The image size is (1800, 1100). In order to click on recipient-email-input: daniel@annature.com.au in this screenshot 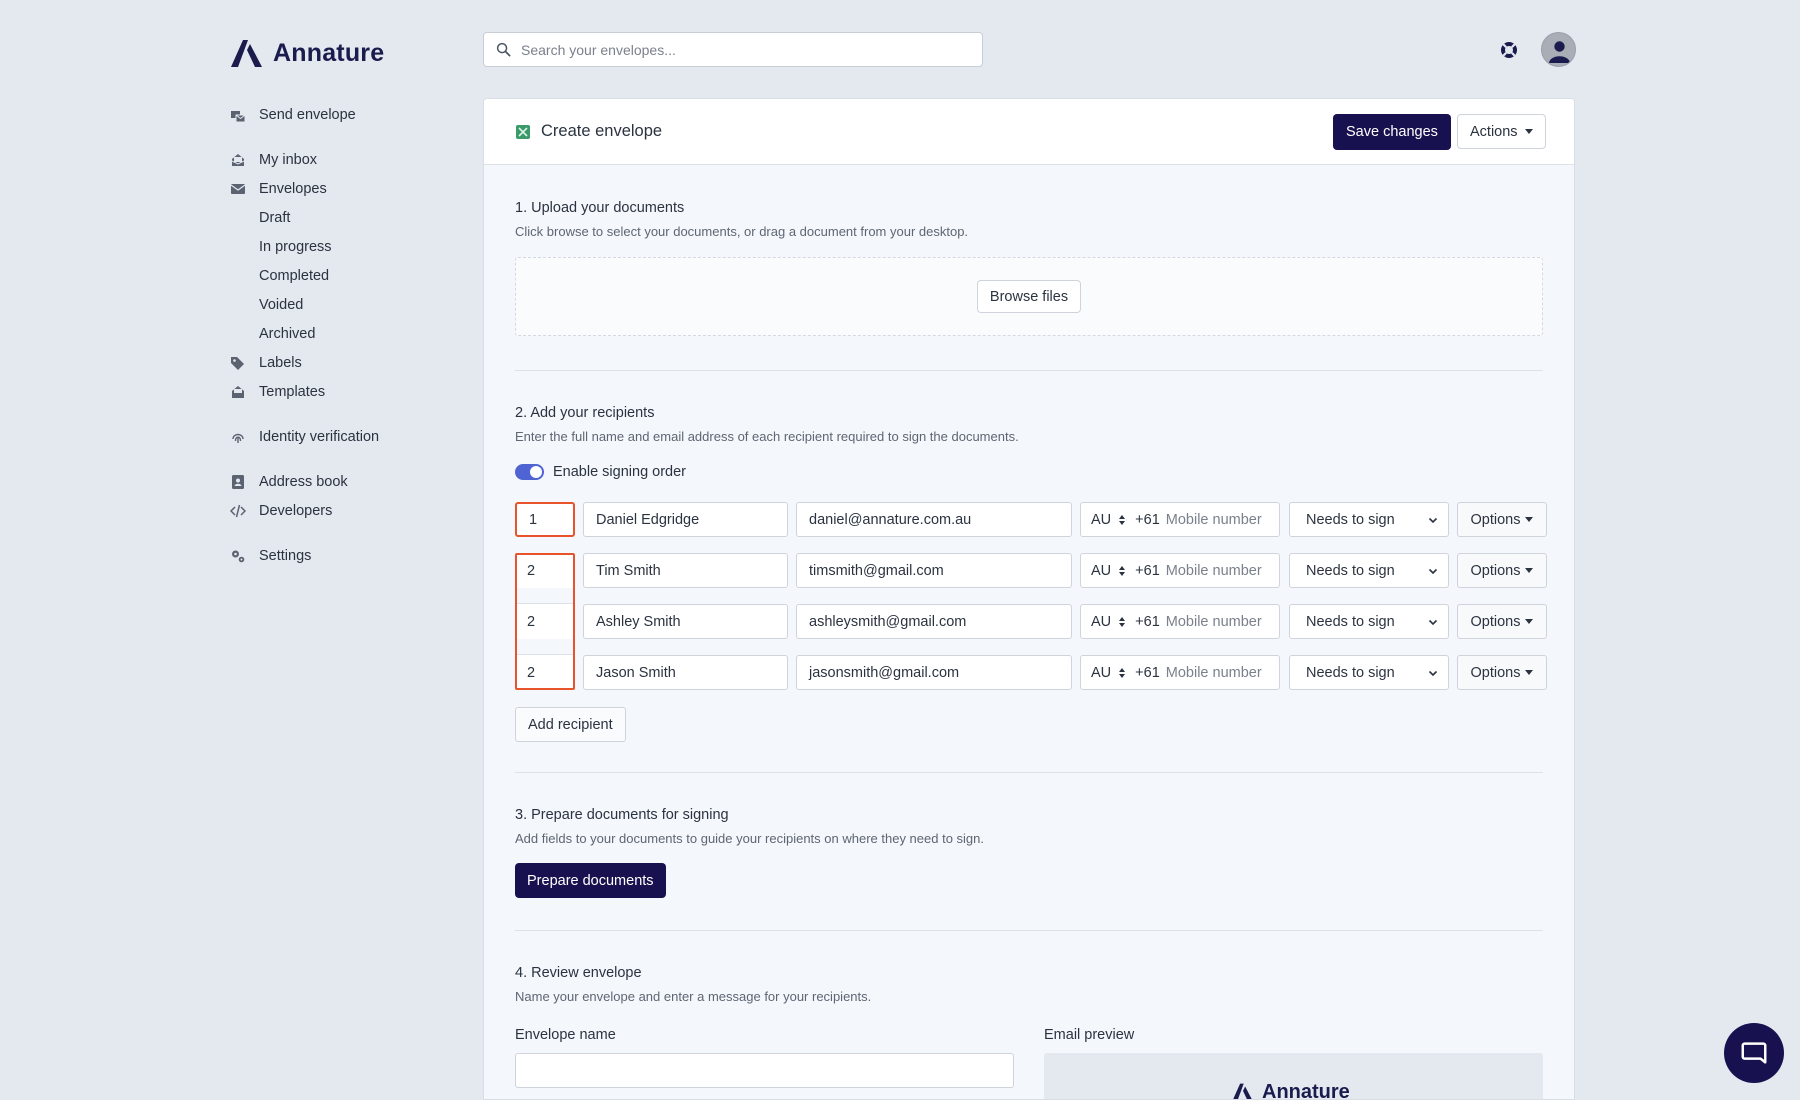, I will do `click(934, 519)`.